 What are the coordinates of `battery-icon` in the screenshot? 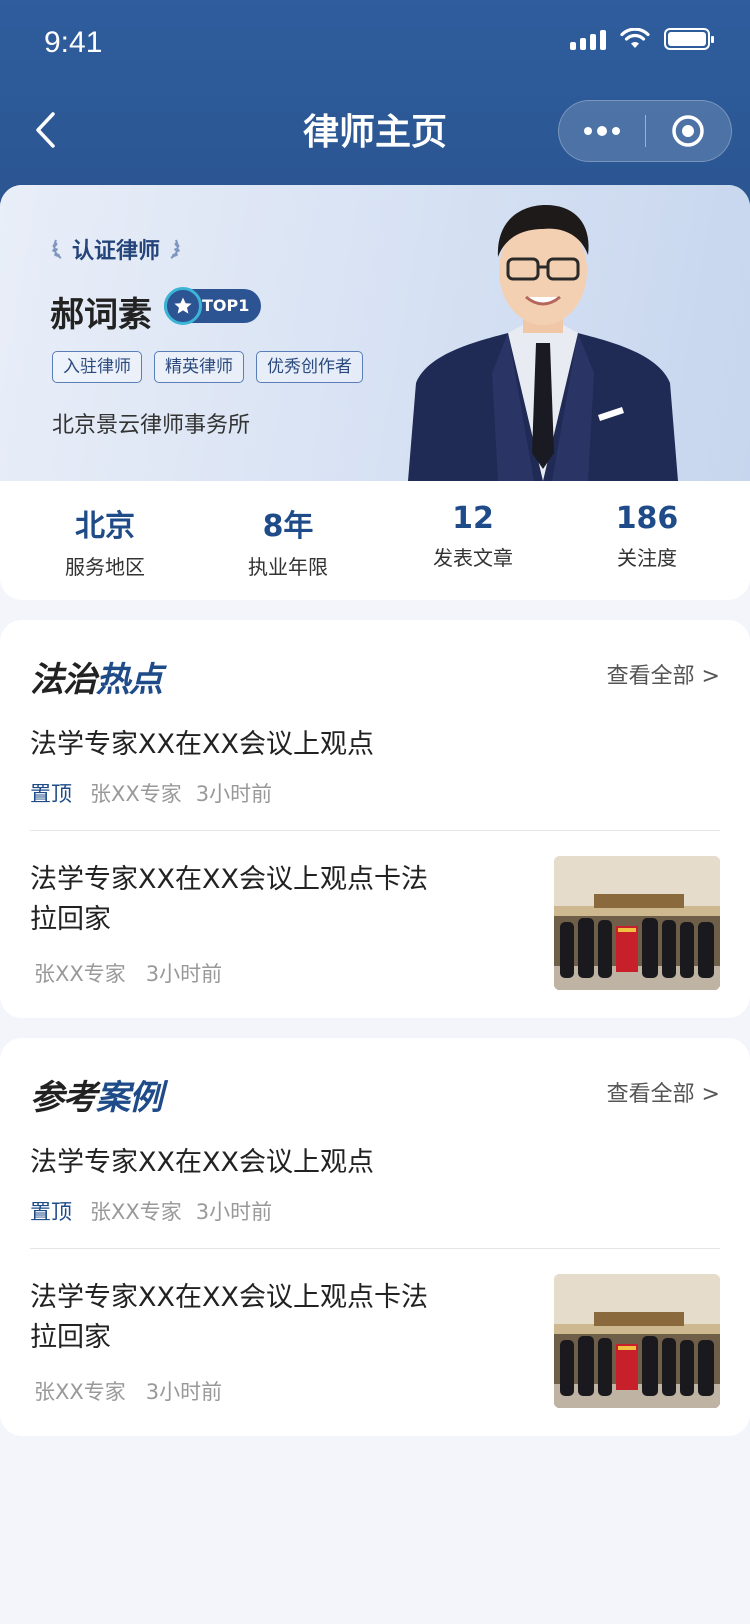 It's located at (689, 39).